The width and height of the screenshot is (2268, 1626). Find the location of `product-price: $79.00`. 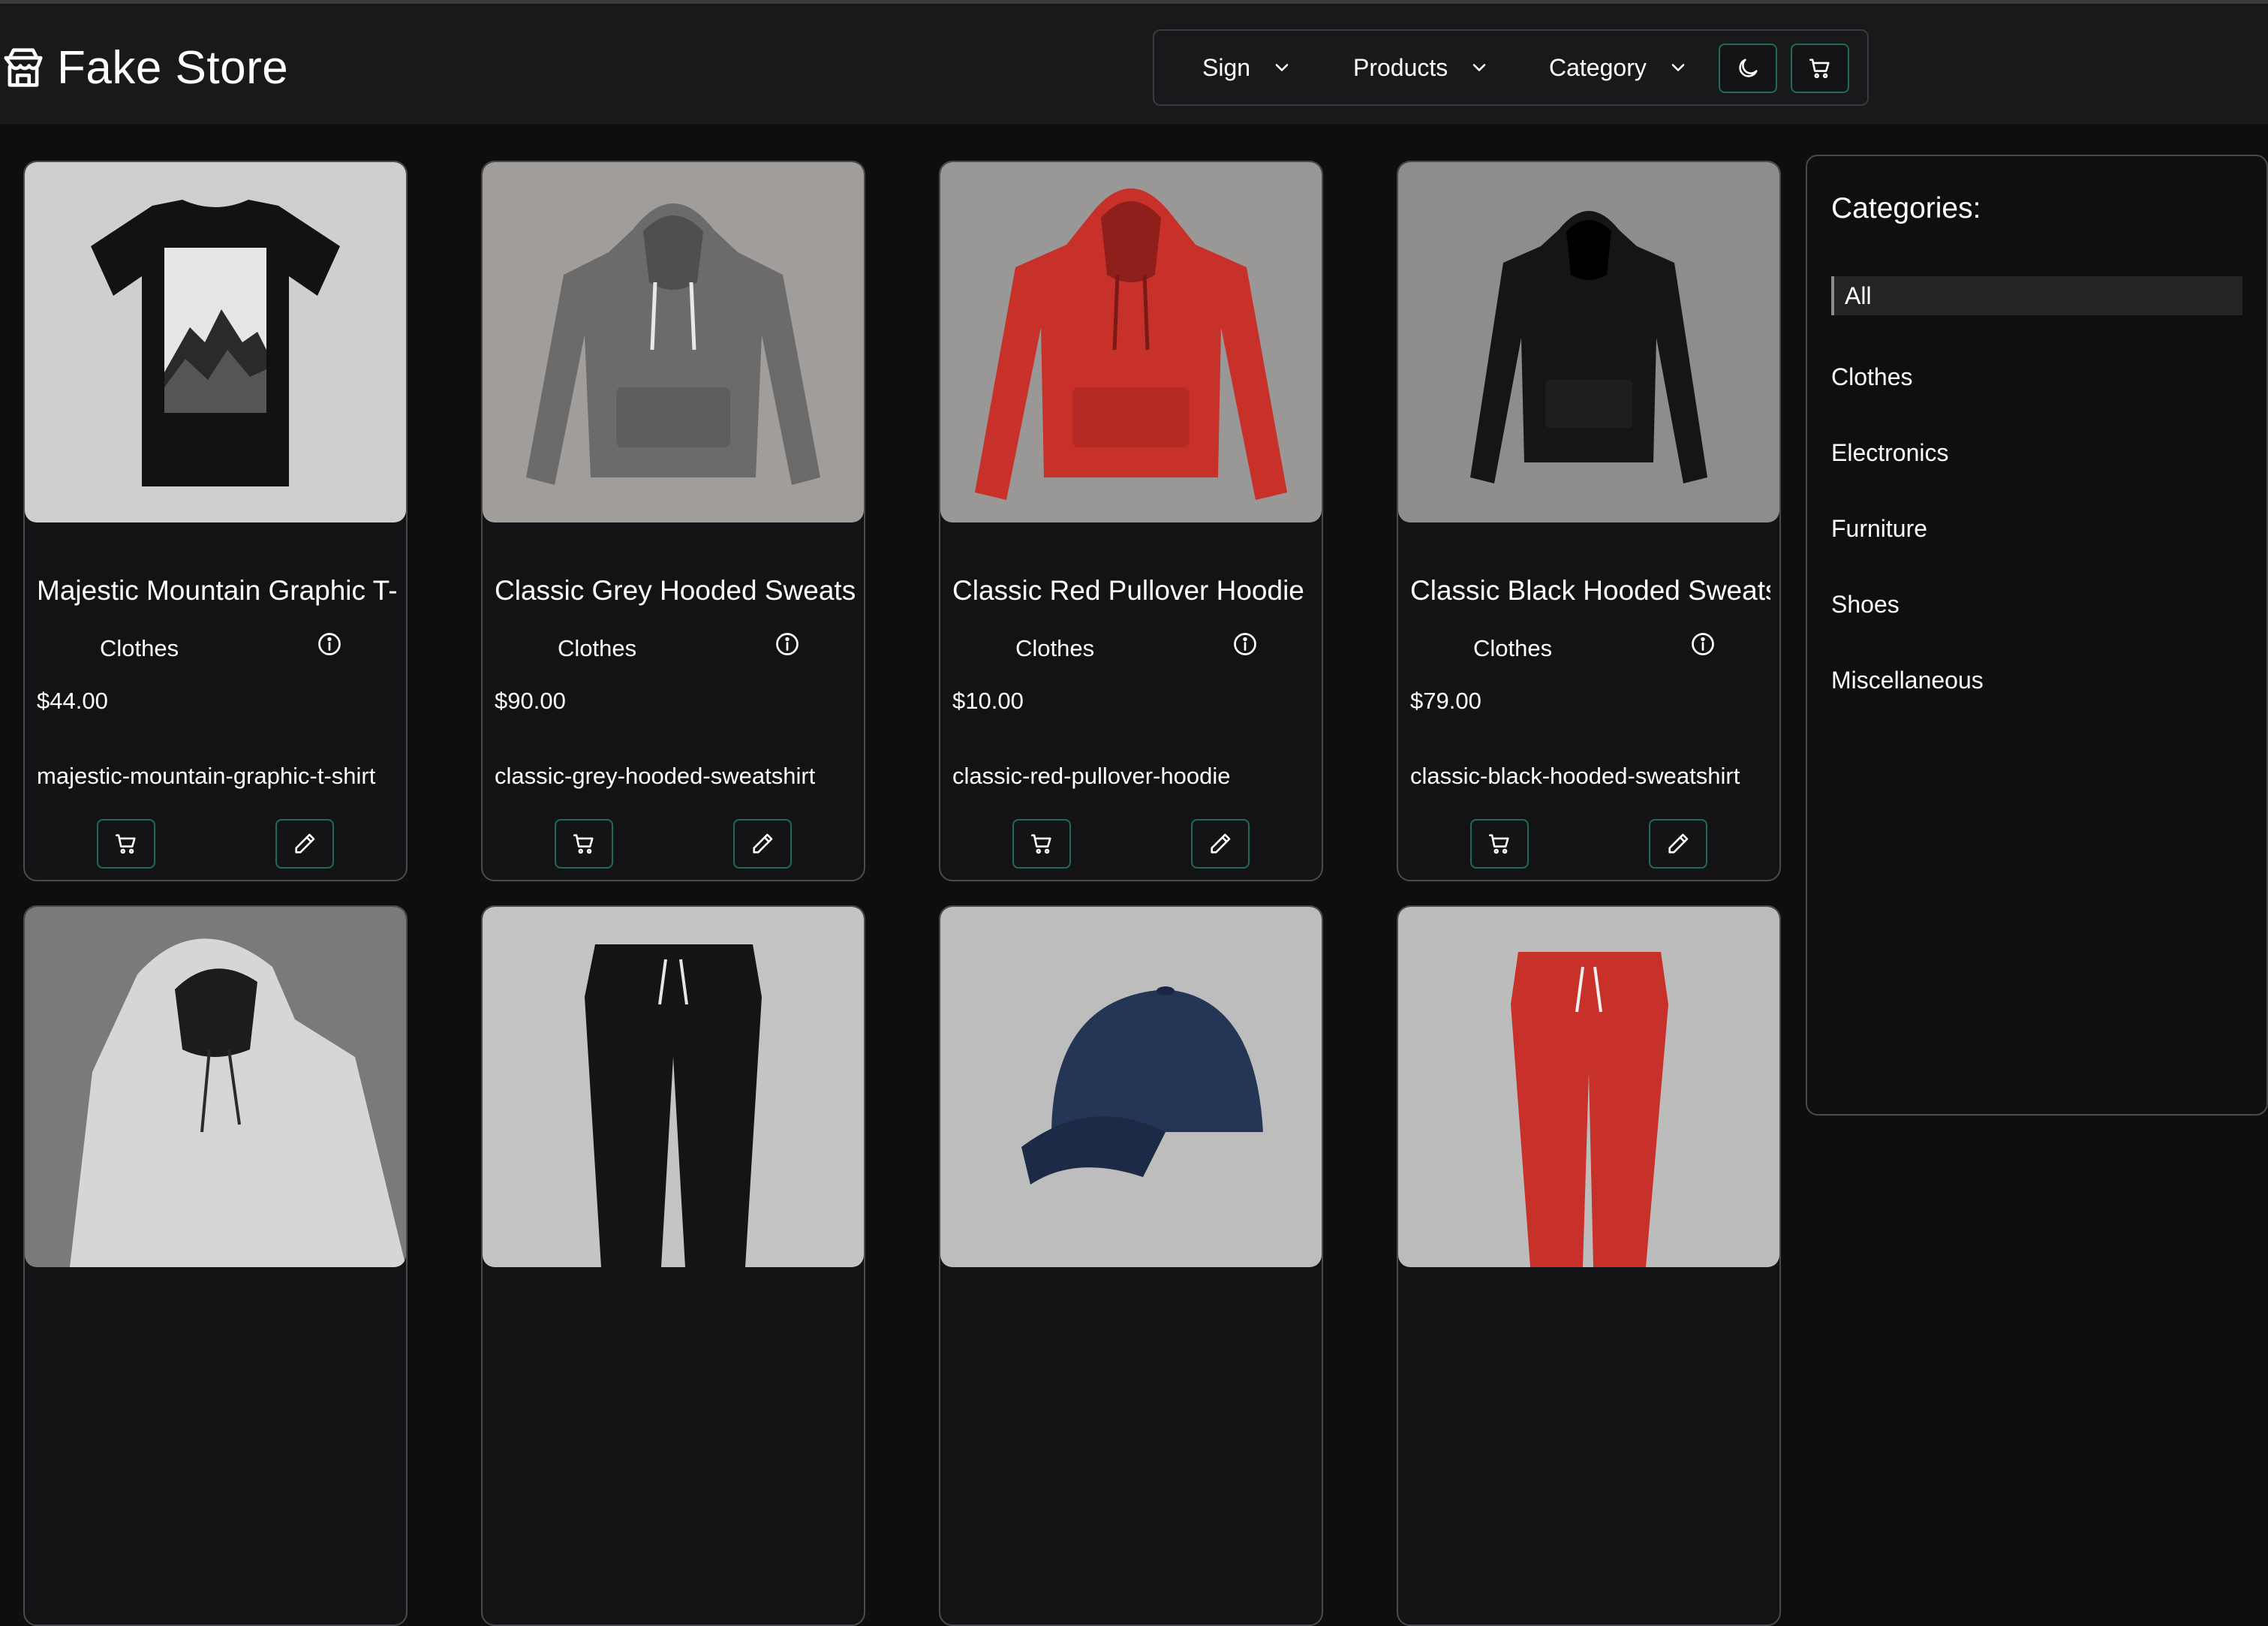

product-price: $79.00 is located at coordinates (1445, 701).